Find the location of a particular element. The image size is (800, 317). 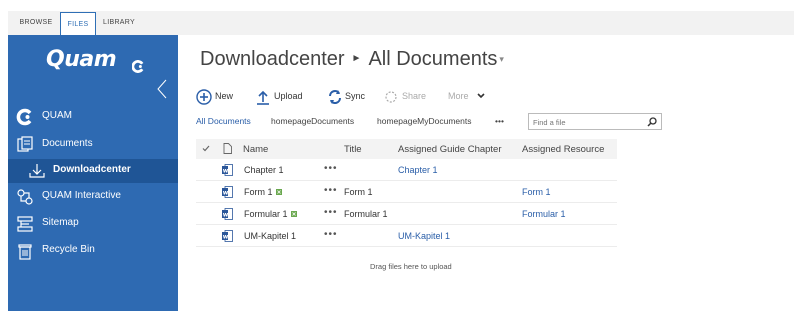

breadcrumb-view: All Documents is located at coordinates (433, 59).